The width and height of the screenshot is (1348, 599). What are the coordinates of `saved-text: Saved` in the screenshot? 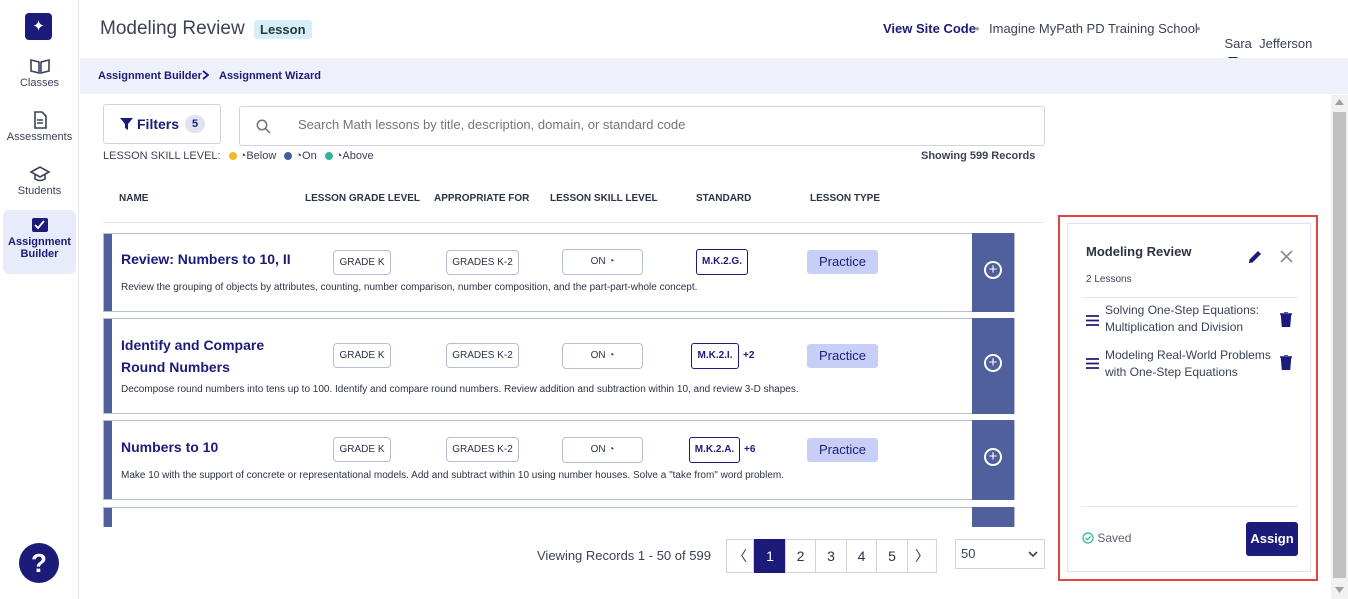 It's located at (1114, 538).